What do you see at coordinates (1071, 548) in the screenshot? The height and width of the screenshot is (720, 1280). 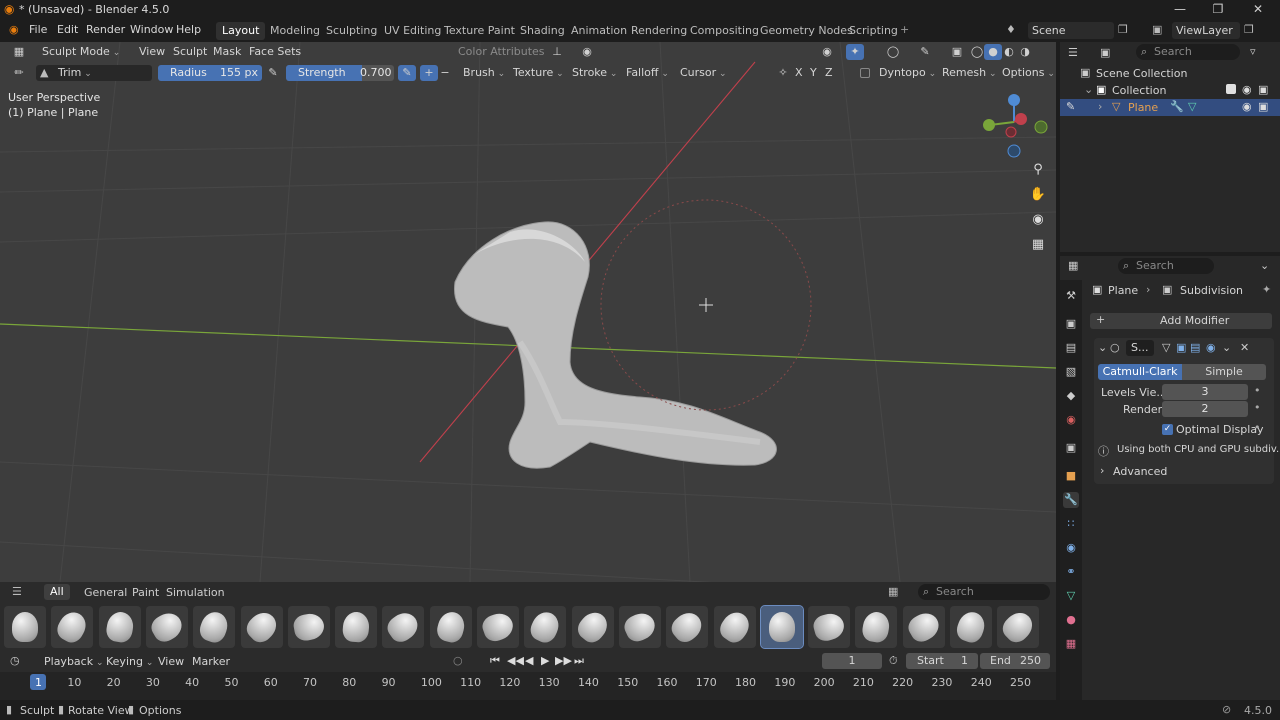 I see `physics-tab-icon: ◉` at bounding box center [1071, 548].